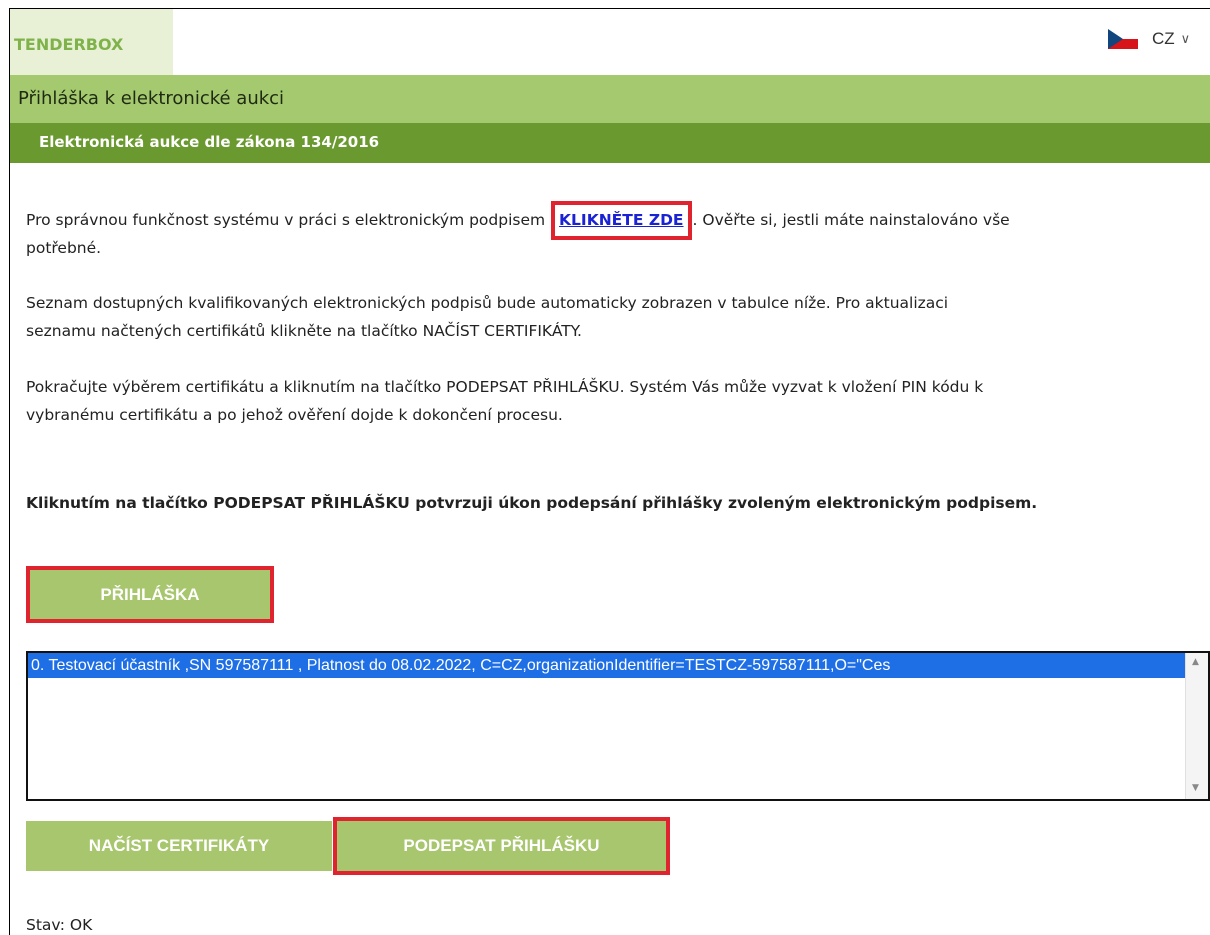  Describe the element at coordinates (501, 846) in the screenshot. I see `sign-application-button: PODEPSAT PŘIHLÁŠKU` at that location.